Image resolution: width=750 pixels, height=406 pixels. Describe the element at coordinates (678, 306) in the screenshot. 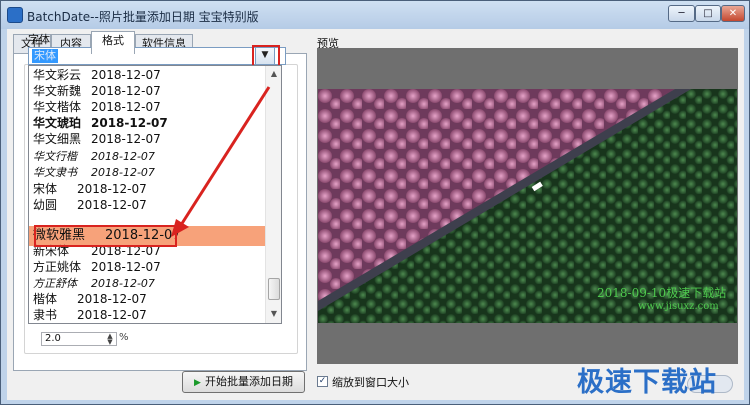

I see `photo-url-stamp: www.jisuxz.com` at that location.